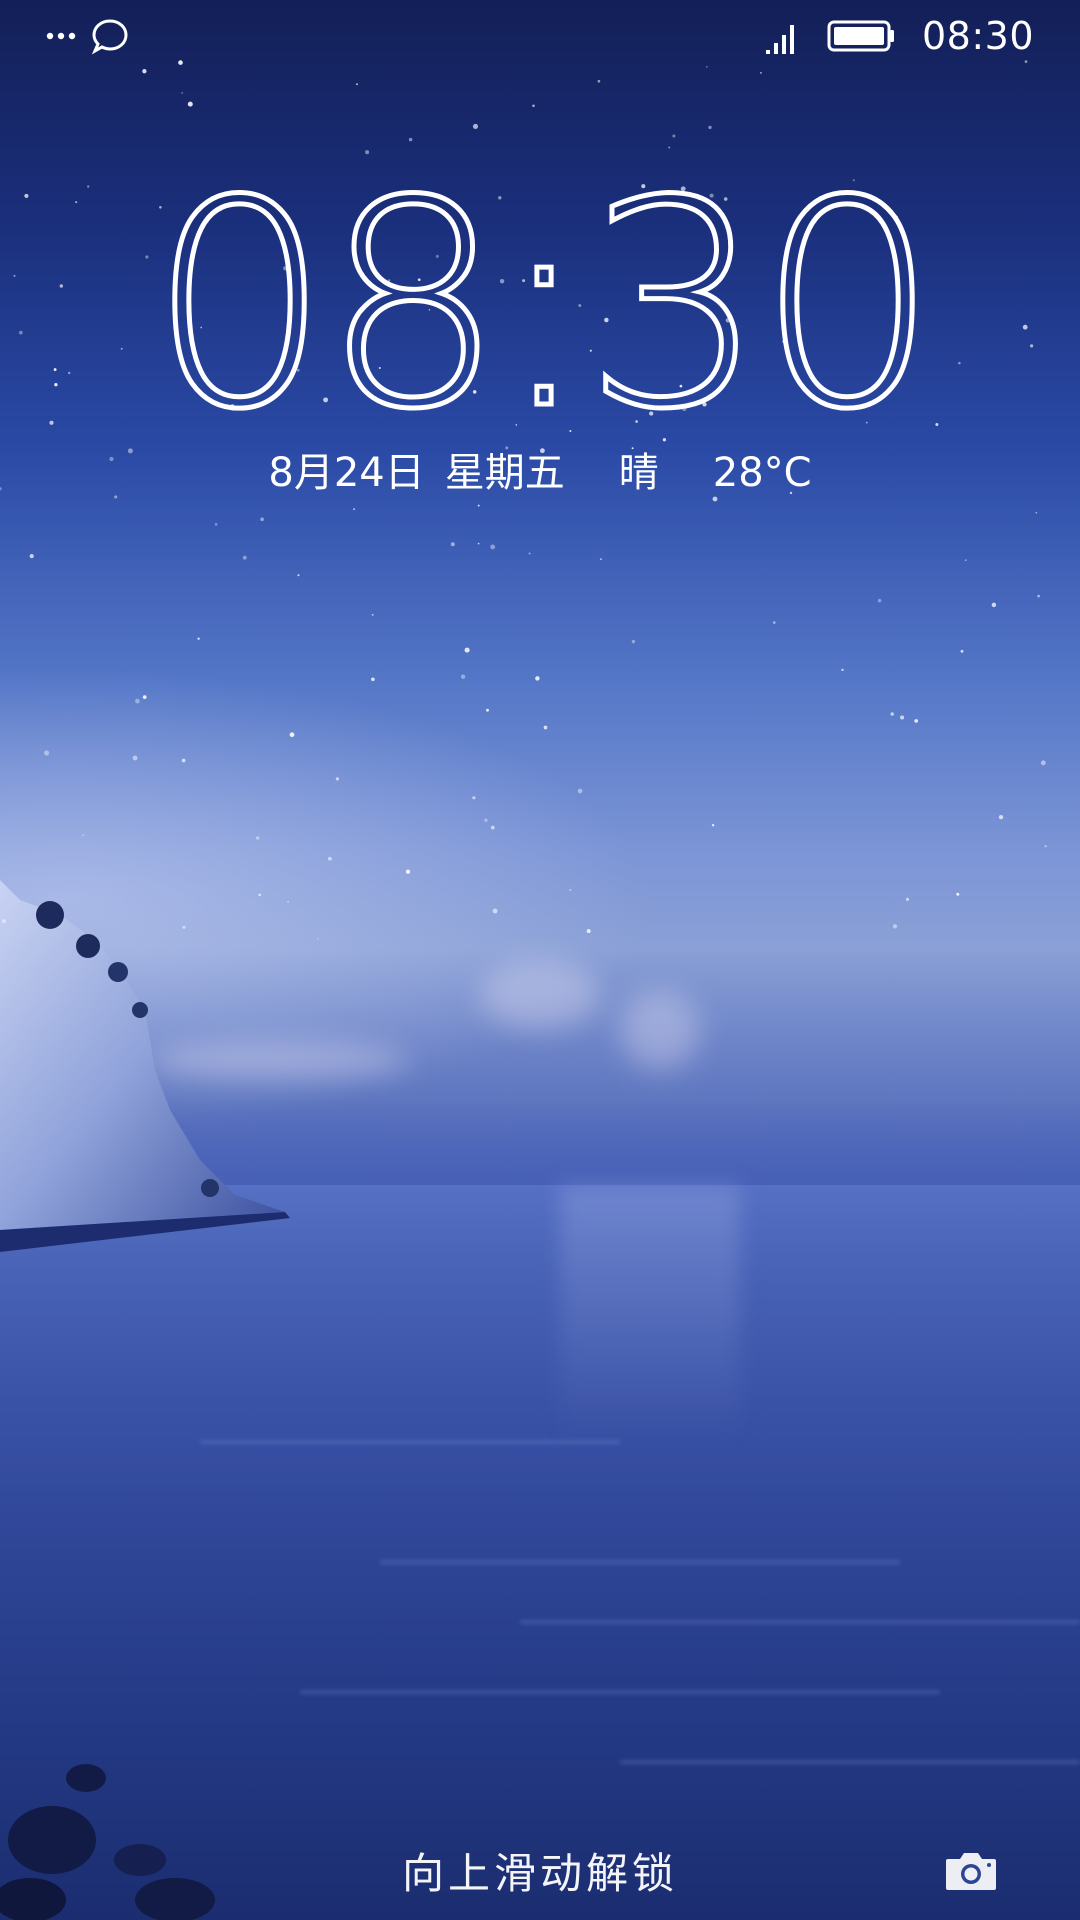  What do you see at coordinates (346, 473) in the screenshot?
I see `date-text: 8月24日` at bounding box center [346, 473].